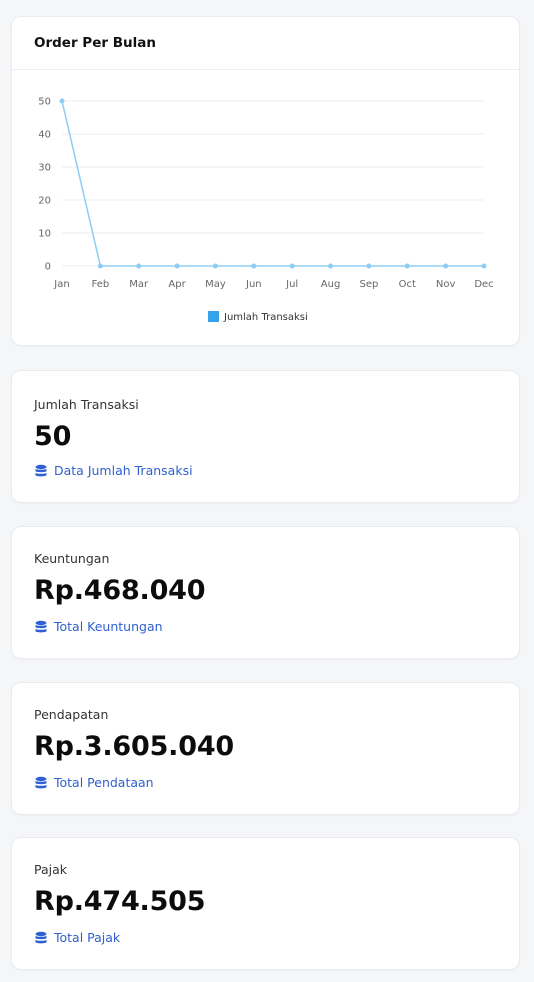 The width and height of the screenshot is (534, 982). Describe the element at coordinates (72, 558) in the screenshot. I see `stat-label: Keuntungan` at that location.